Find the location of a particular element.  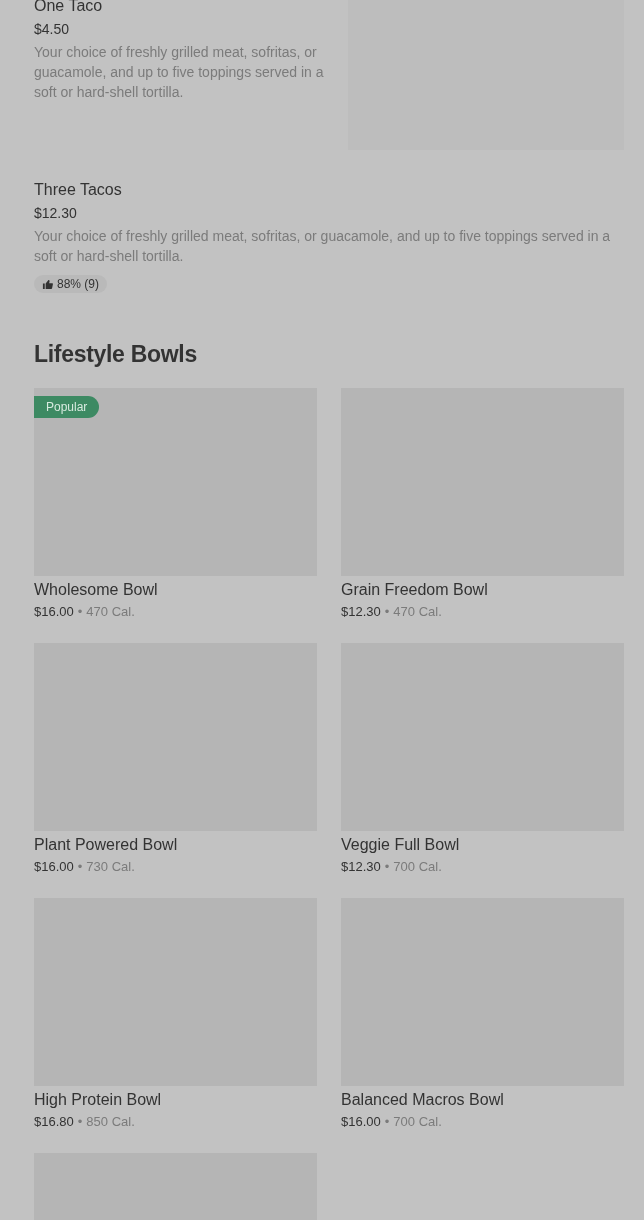

popular-badge: Popular is located at coordinates (67, 407).